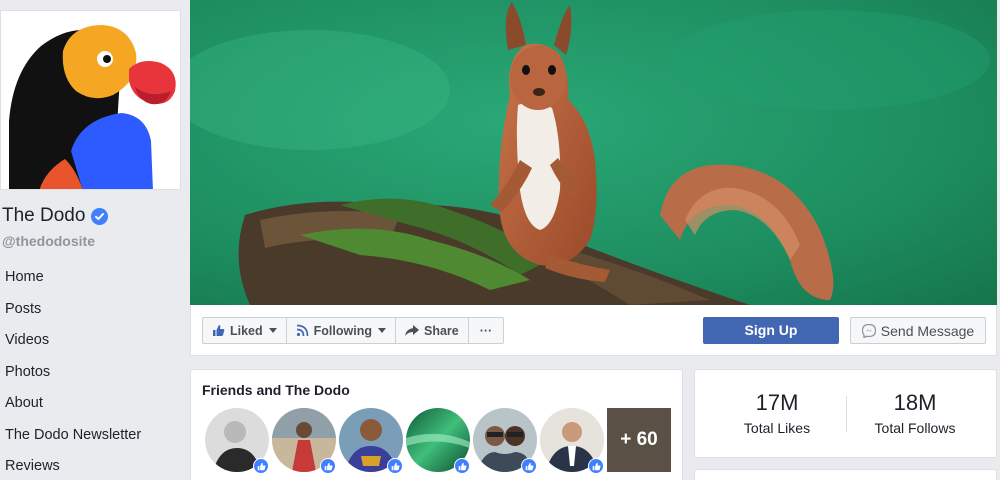 This screenshot has width=1000, height=480. What do you see at coordinates (91, 278) in the screenshot?
I see `sidebar-item-home: Home` at bounding box center [91, 278].